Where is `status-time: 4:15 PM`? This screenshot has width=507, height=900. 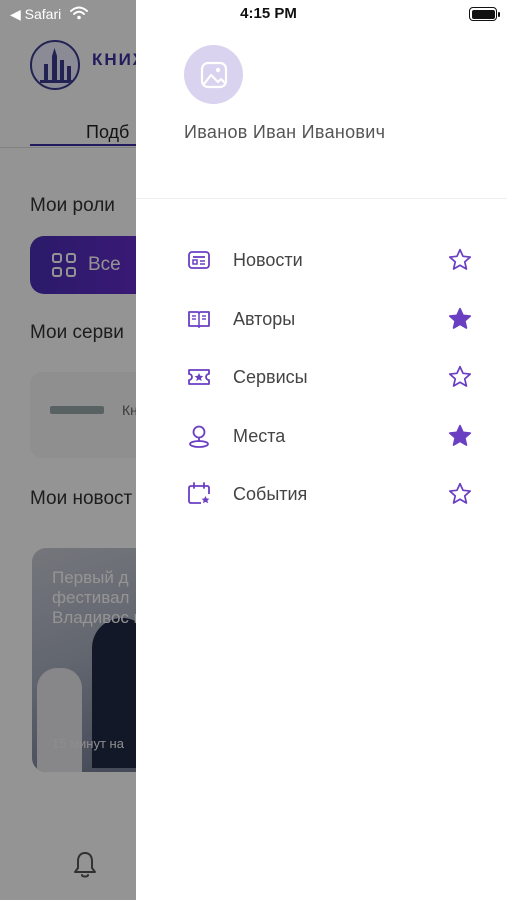 status-time: 4:15 PM is located at coordinates (268, 13).